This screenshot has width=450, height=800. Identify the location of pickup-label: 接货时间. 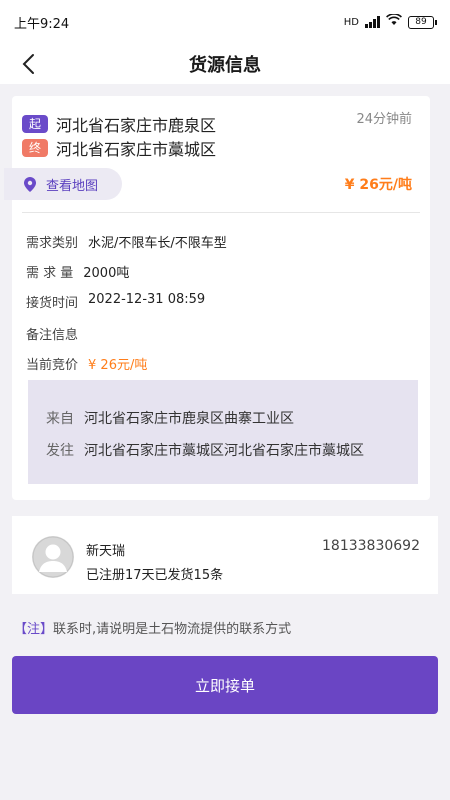
(52, 303).